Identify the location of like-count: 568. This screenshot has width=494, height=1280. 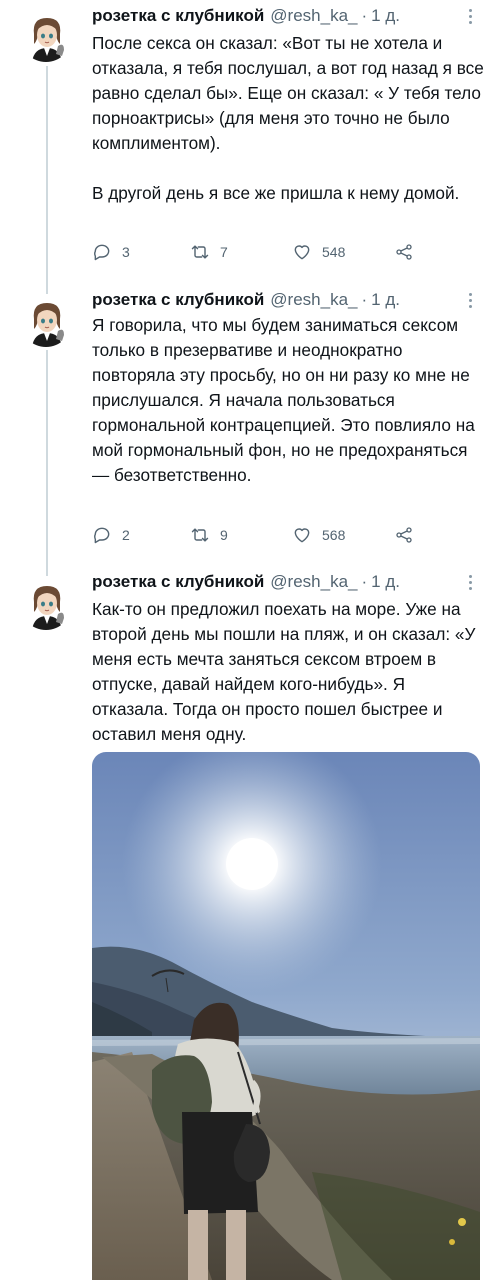
(334, 535).